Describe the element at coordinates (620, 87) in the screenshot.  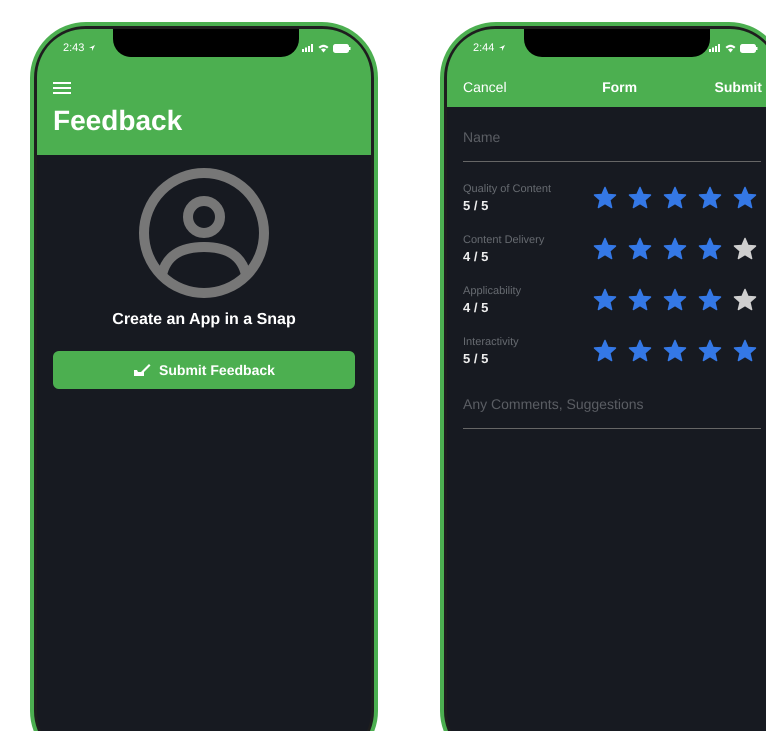
I see `form-title: Form` at that location.